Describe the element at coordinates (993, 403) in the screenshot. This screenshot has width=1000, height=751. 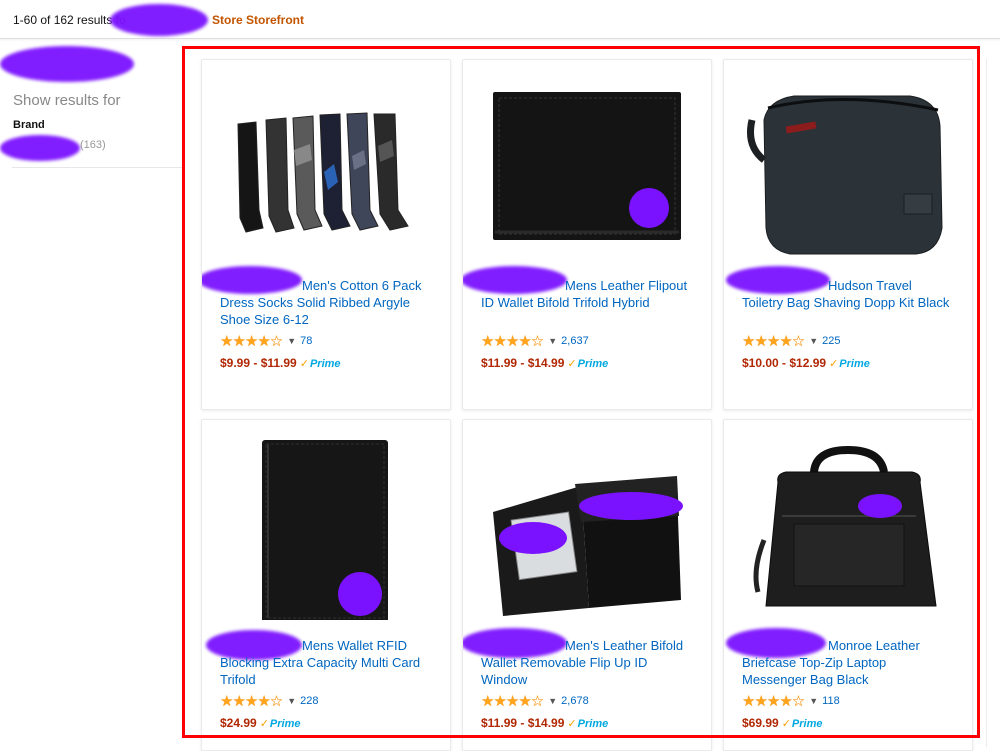
I see `next-column-edge` at that location.